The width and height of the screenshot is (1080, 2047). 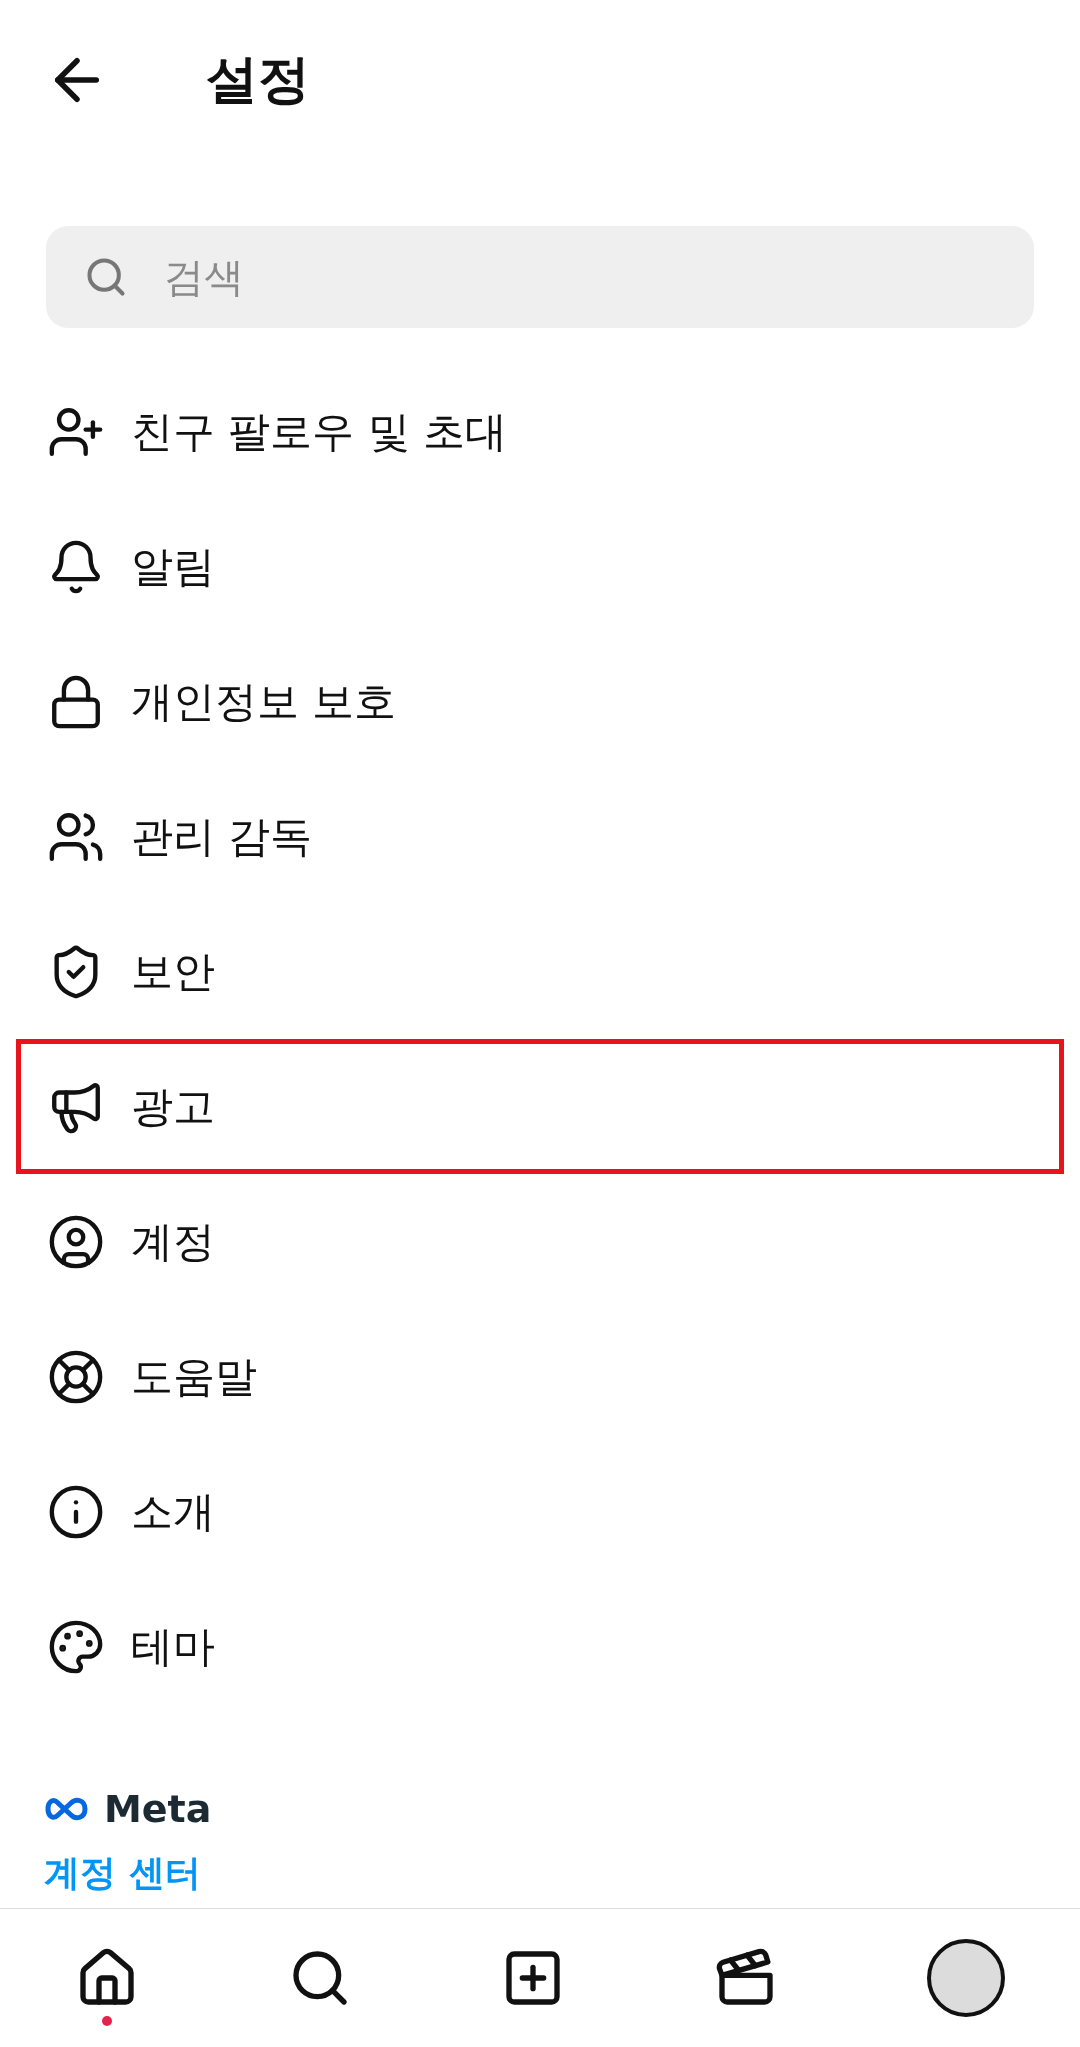 What do you see at coordinates (258, 79) in the screenshot?
I see `page-title: 설정` at bounding box center [258, 79].